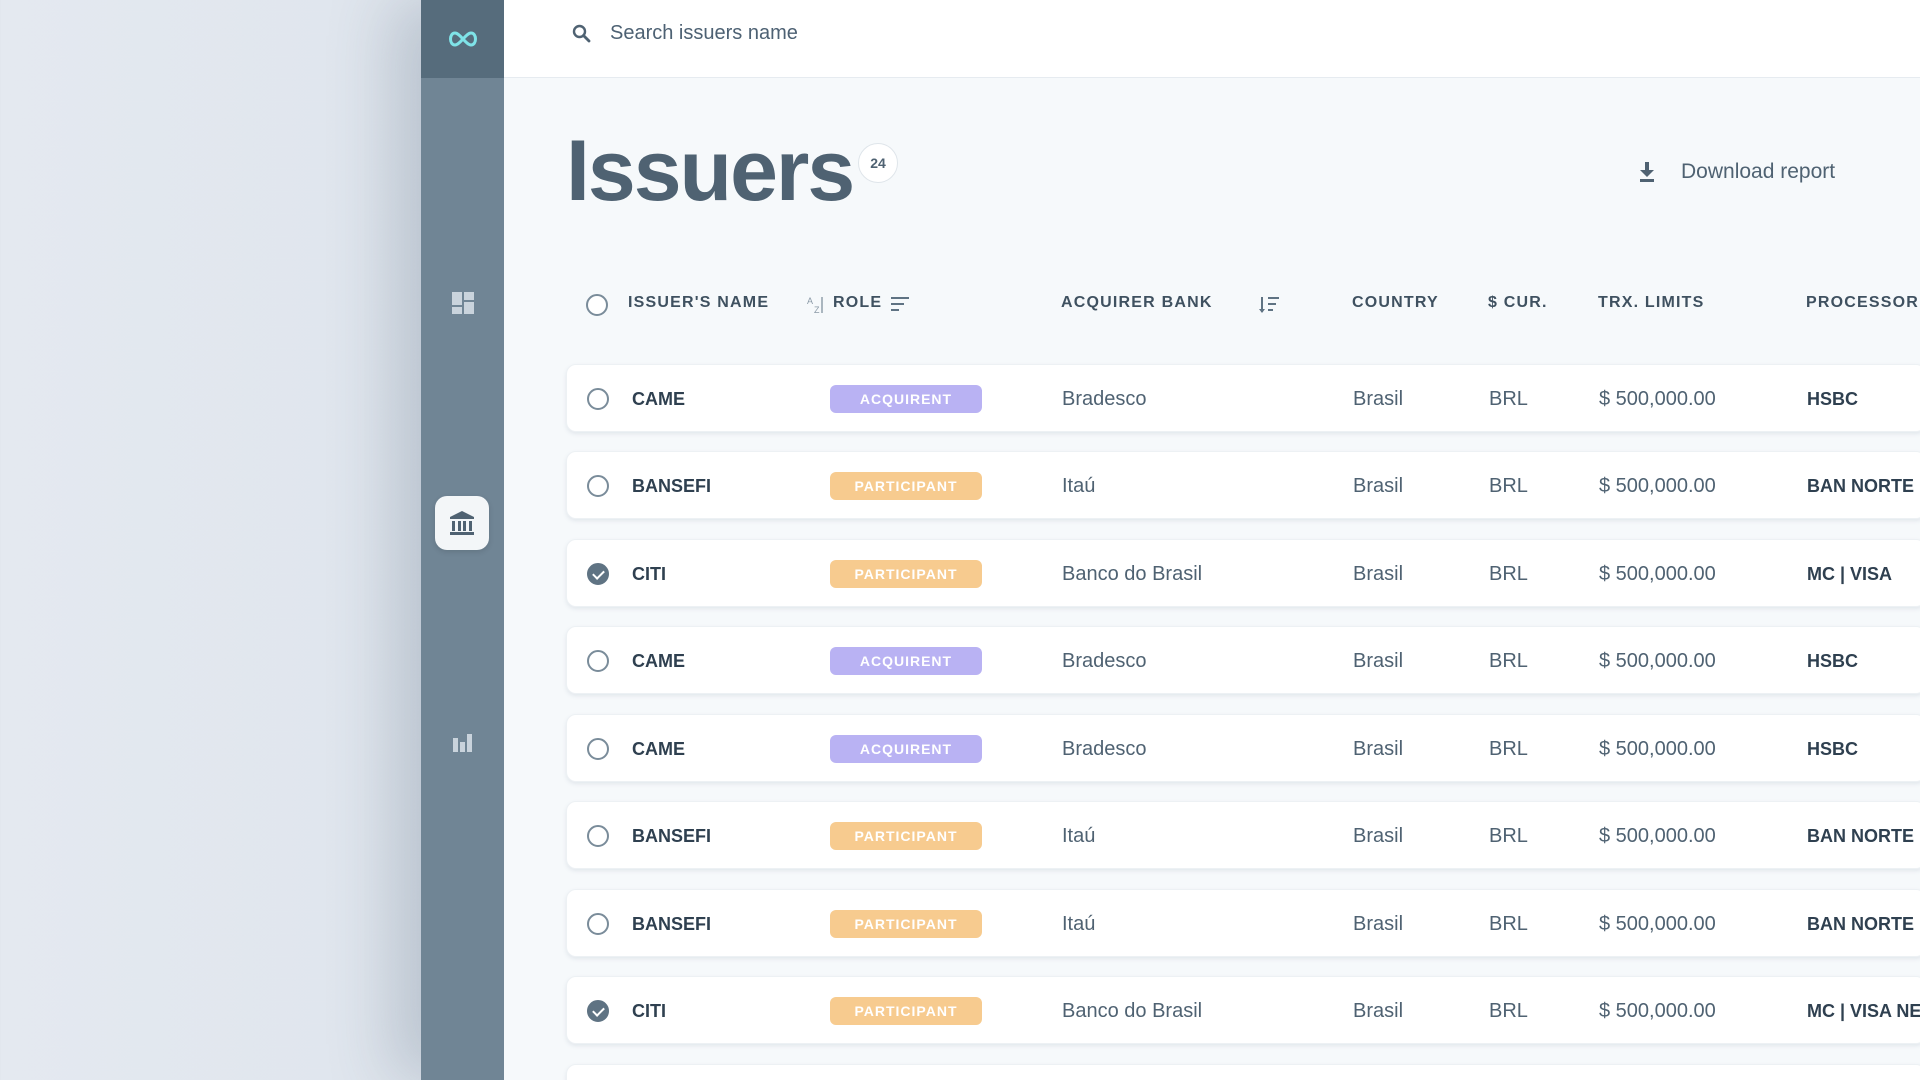 The height and width of the screenshot is (1080, 1920). I want to click on acquirer-bank: Banco do Brasil, so click(1132, 574).